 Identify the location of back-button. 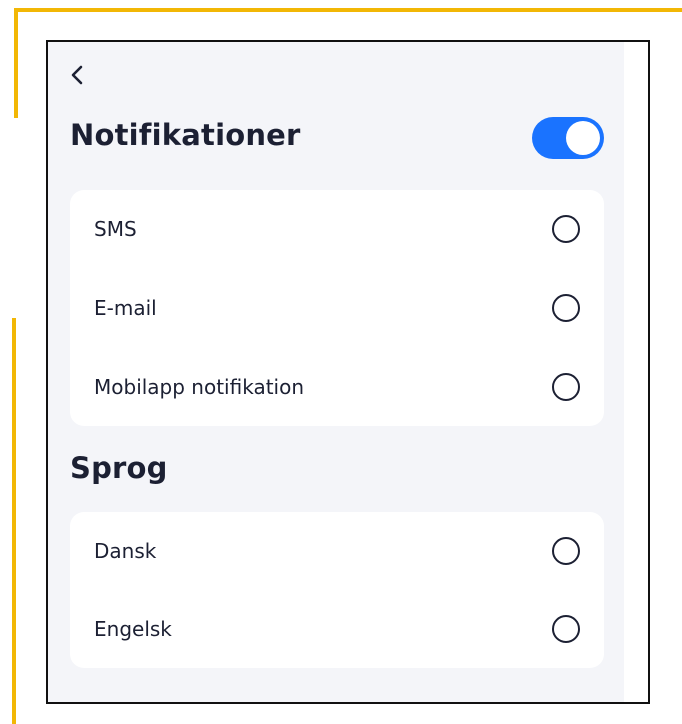
(78, 75).